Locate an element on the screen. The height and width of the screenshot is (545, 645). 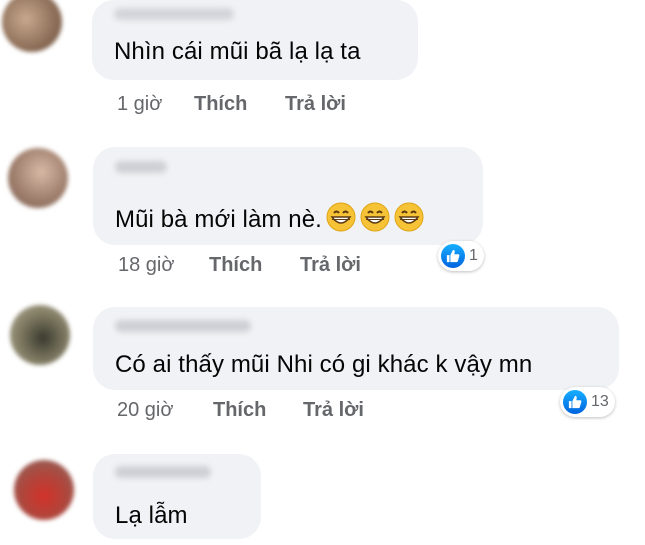
comment-time: 1 giờ is located at coordinates (139, 104).